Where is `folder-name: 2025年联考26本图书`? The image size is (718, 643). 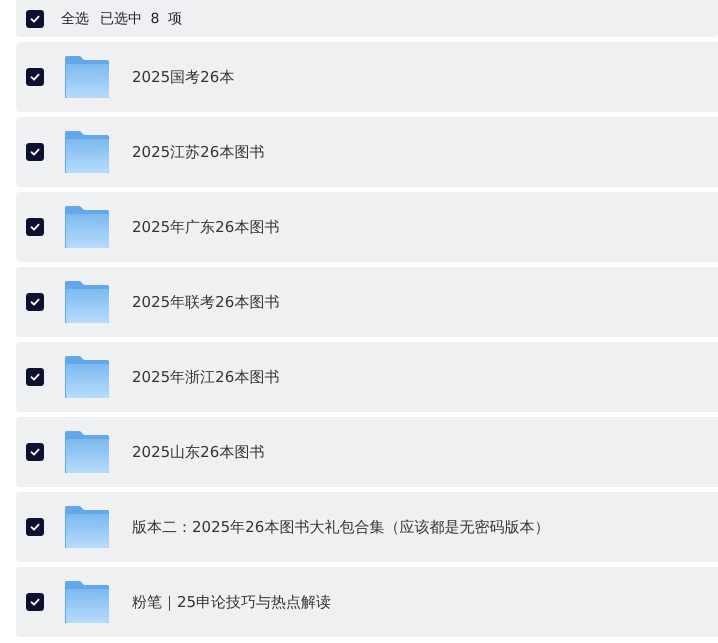
folder-name: 2025年联考26本图书 is located at coordinates (206, 302).